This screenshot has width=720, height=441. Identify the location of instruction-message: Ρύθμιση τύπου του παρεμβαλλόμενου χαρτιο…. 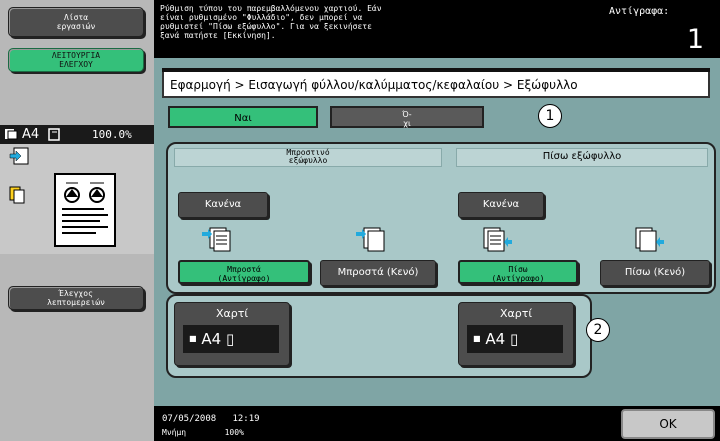
(271, 22).